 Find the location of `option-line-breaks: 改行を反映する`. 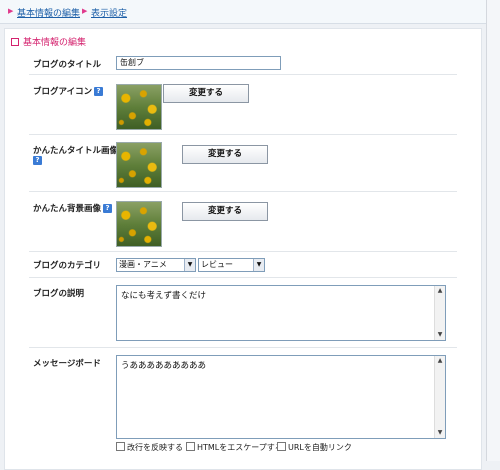

option-line-breaks: 改行を反映する is located at coordinates (149, 447).